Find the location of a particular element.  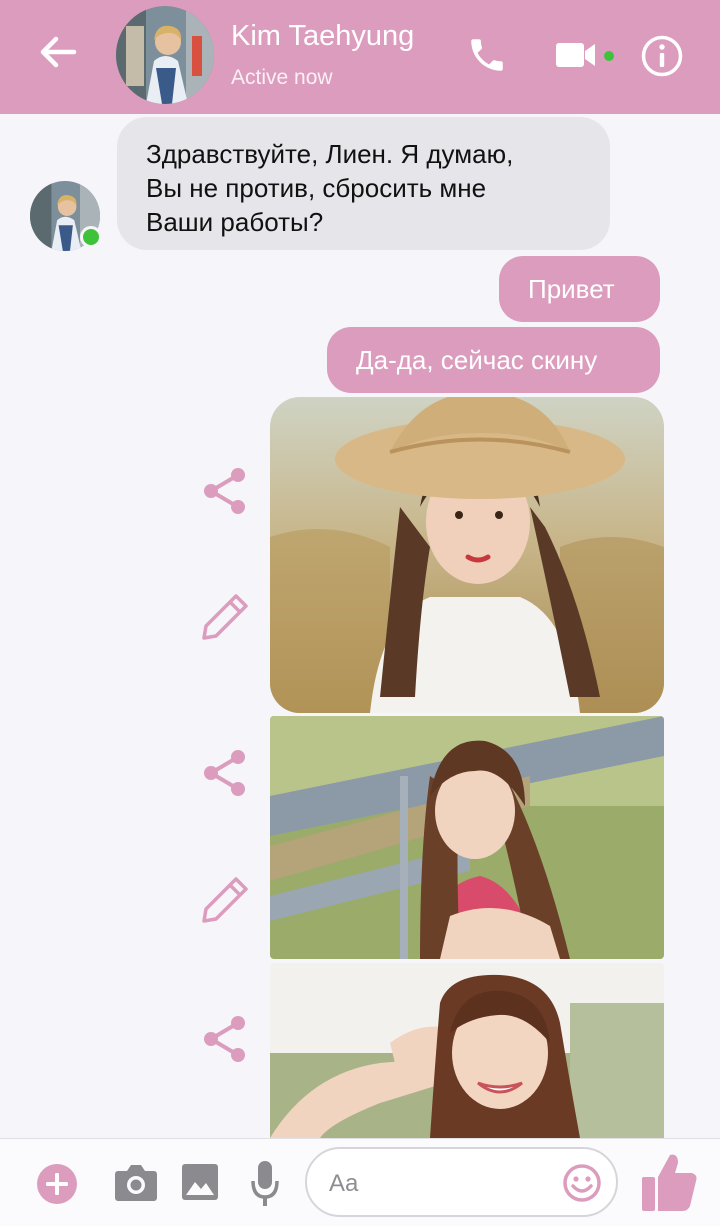

thumbs-up-icon is located at coordinates (669, 1182).